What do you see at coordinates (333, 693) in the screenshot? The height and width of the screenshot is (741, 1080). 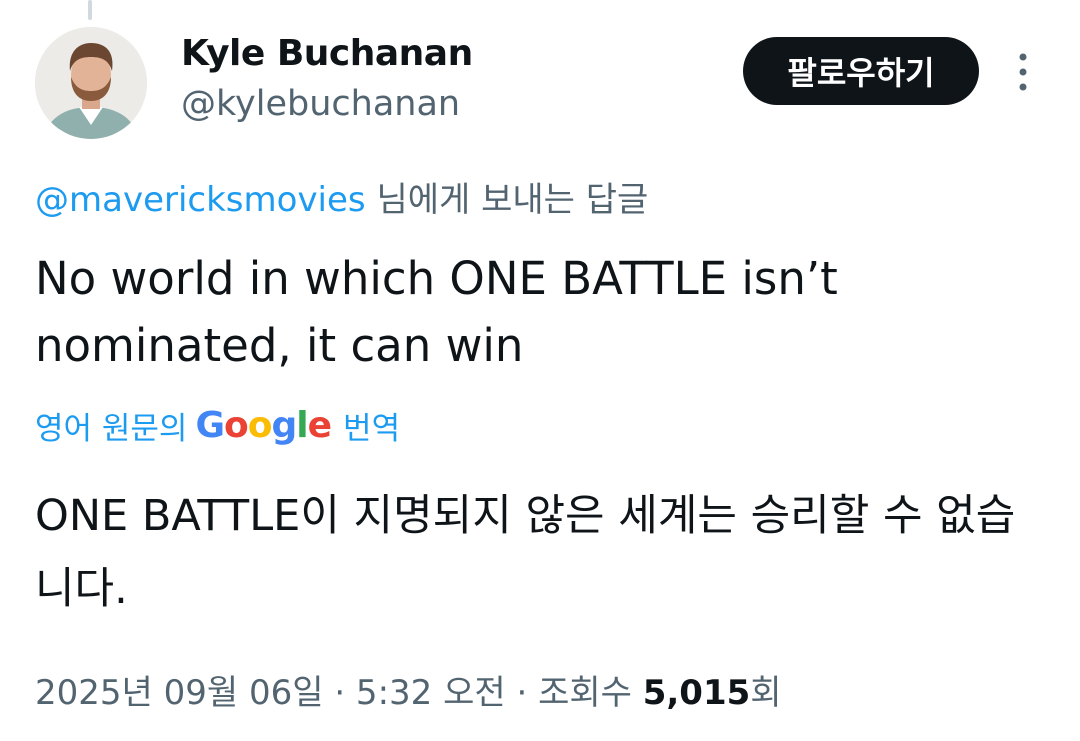 I see `tweet-datetime: 2025년 09월 06일 · 5:32 오전 · 조회수` at bounding box center [333, 693].